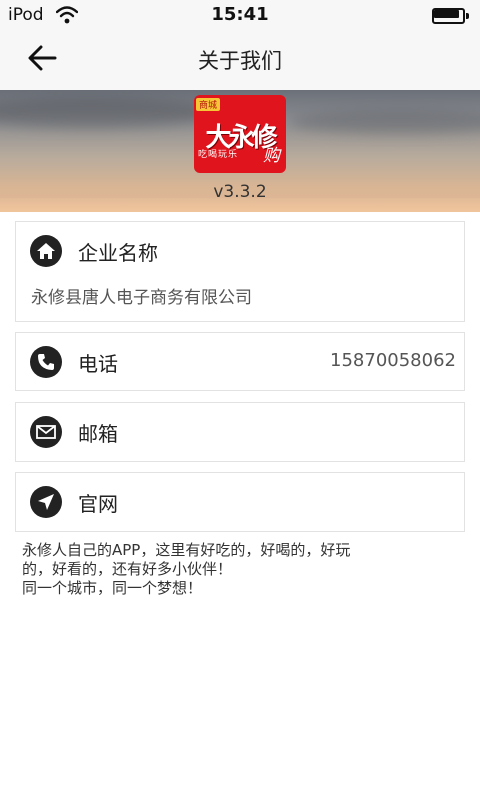 This screenshot has height=800, width=480. Describe the element at coordinates (240, 192) in the screenshot. I see `app-version: v3.3.2` at that location.